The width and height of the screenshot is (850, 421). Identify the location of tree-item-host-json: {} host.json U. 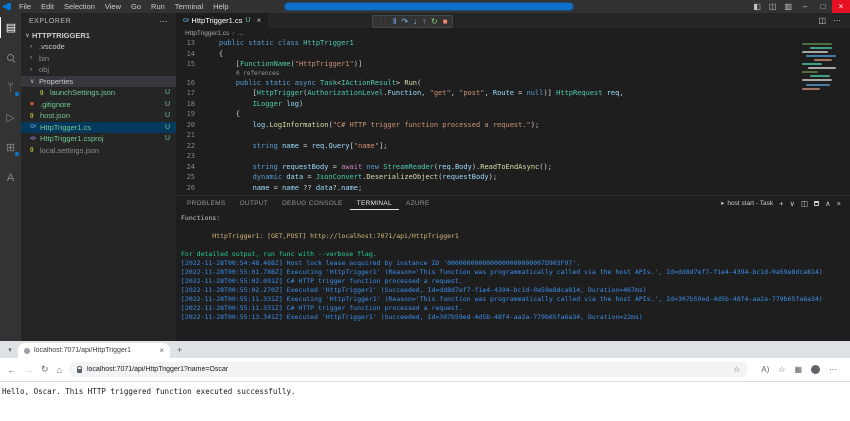
(98, 116).